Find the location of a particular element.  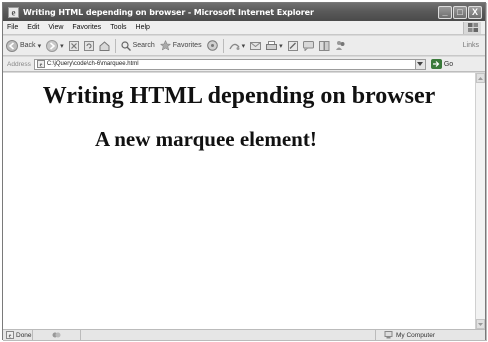

windows-flag-icon is located at coordinates (472, 27).